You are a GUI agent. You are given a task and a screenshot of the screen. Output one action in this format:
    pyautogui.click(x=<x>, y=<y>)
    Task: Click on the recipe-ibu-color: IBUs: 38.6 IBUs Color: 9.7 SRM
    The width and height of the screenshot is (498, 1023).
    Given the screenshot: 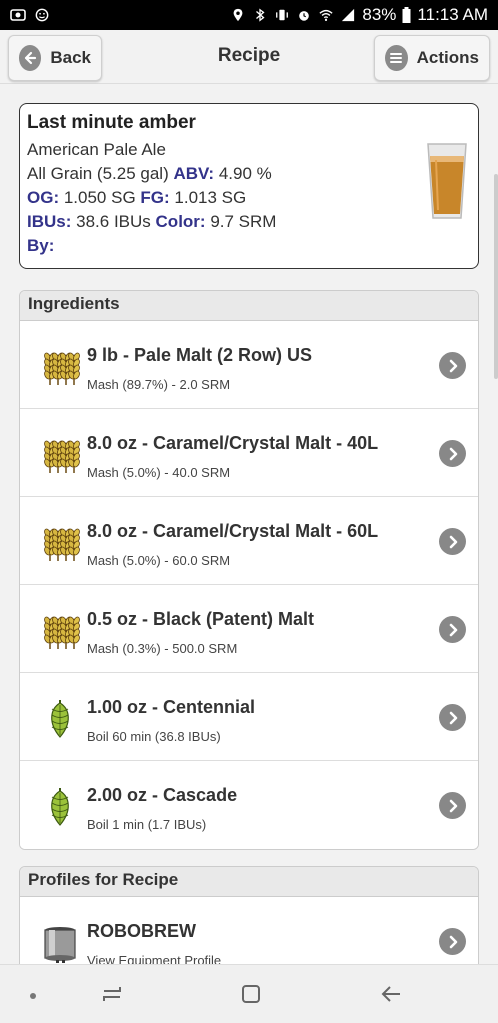 What is the action you would take?
    pyautogui.click(x=249, y=222)
    